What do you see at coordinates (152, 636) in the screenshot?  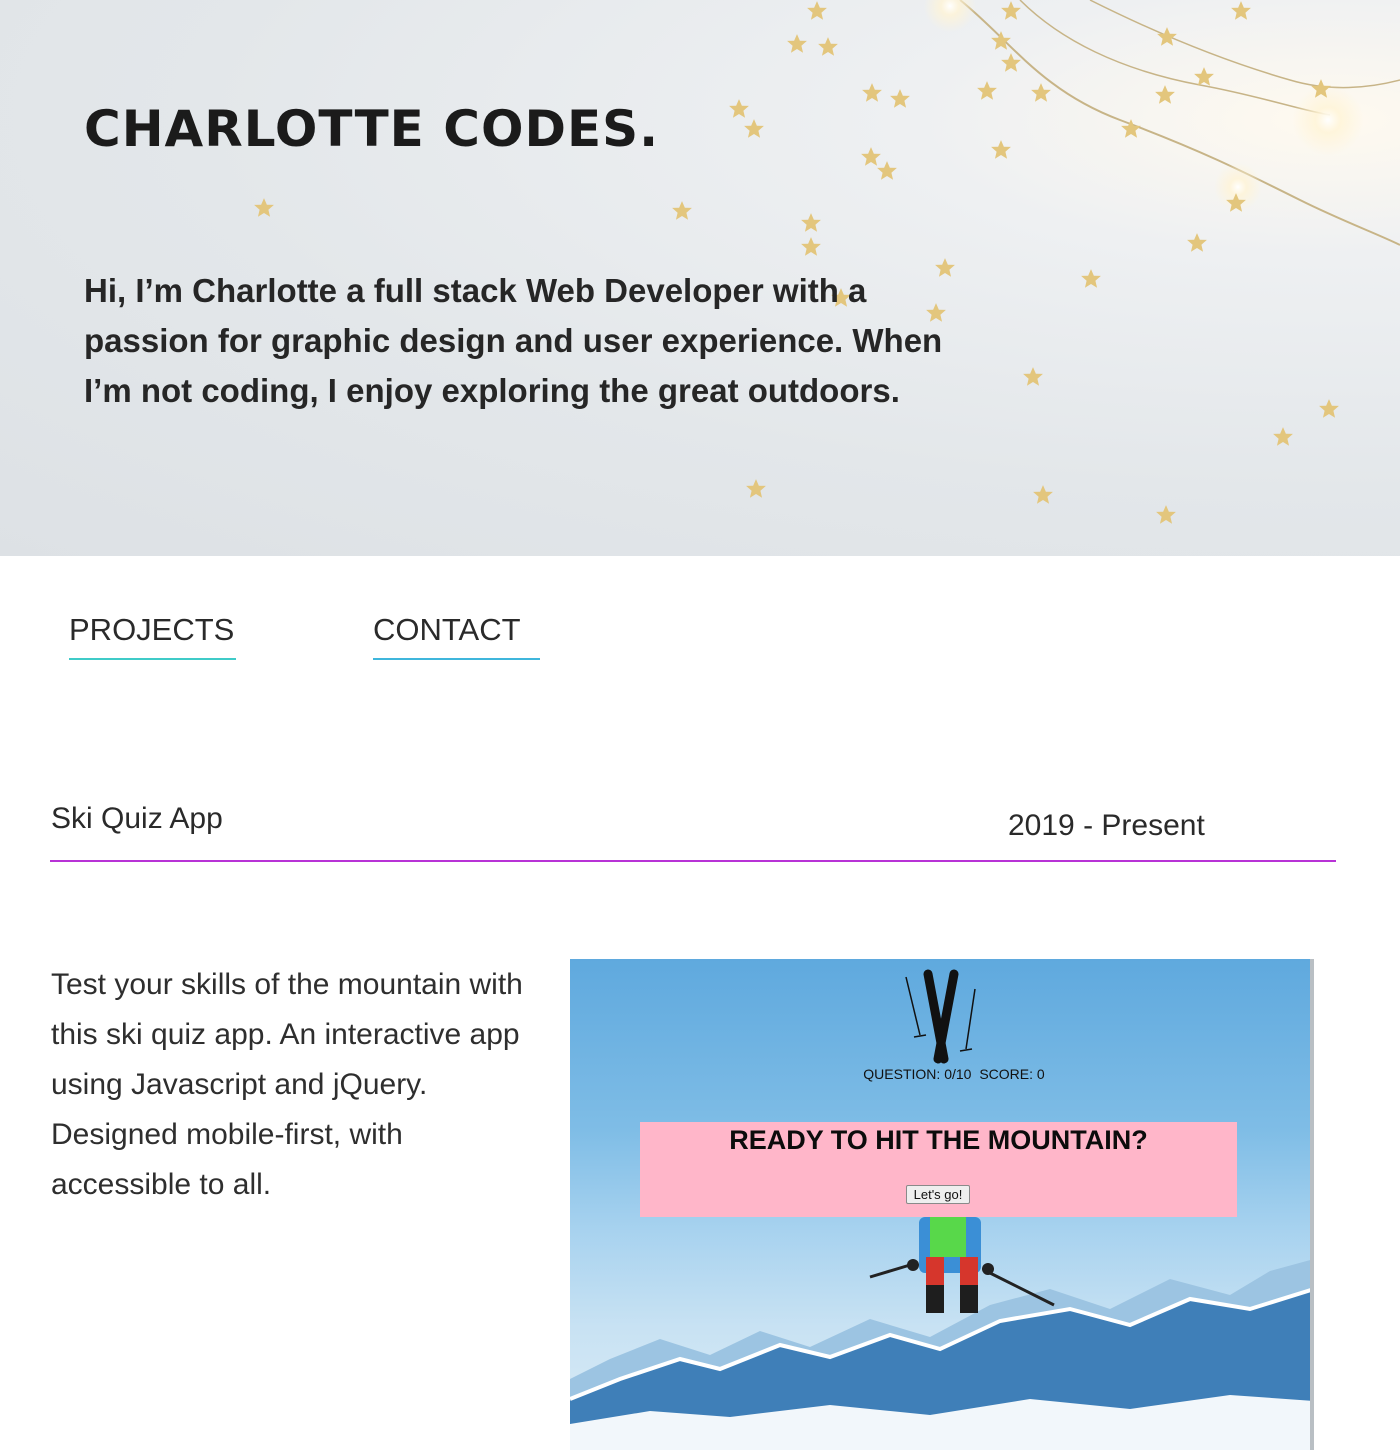 I see `nav-link-projects: PROJECTS` at bounding box center [152, 636].